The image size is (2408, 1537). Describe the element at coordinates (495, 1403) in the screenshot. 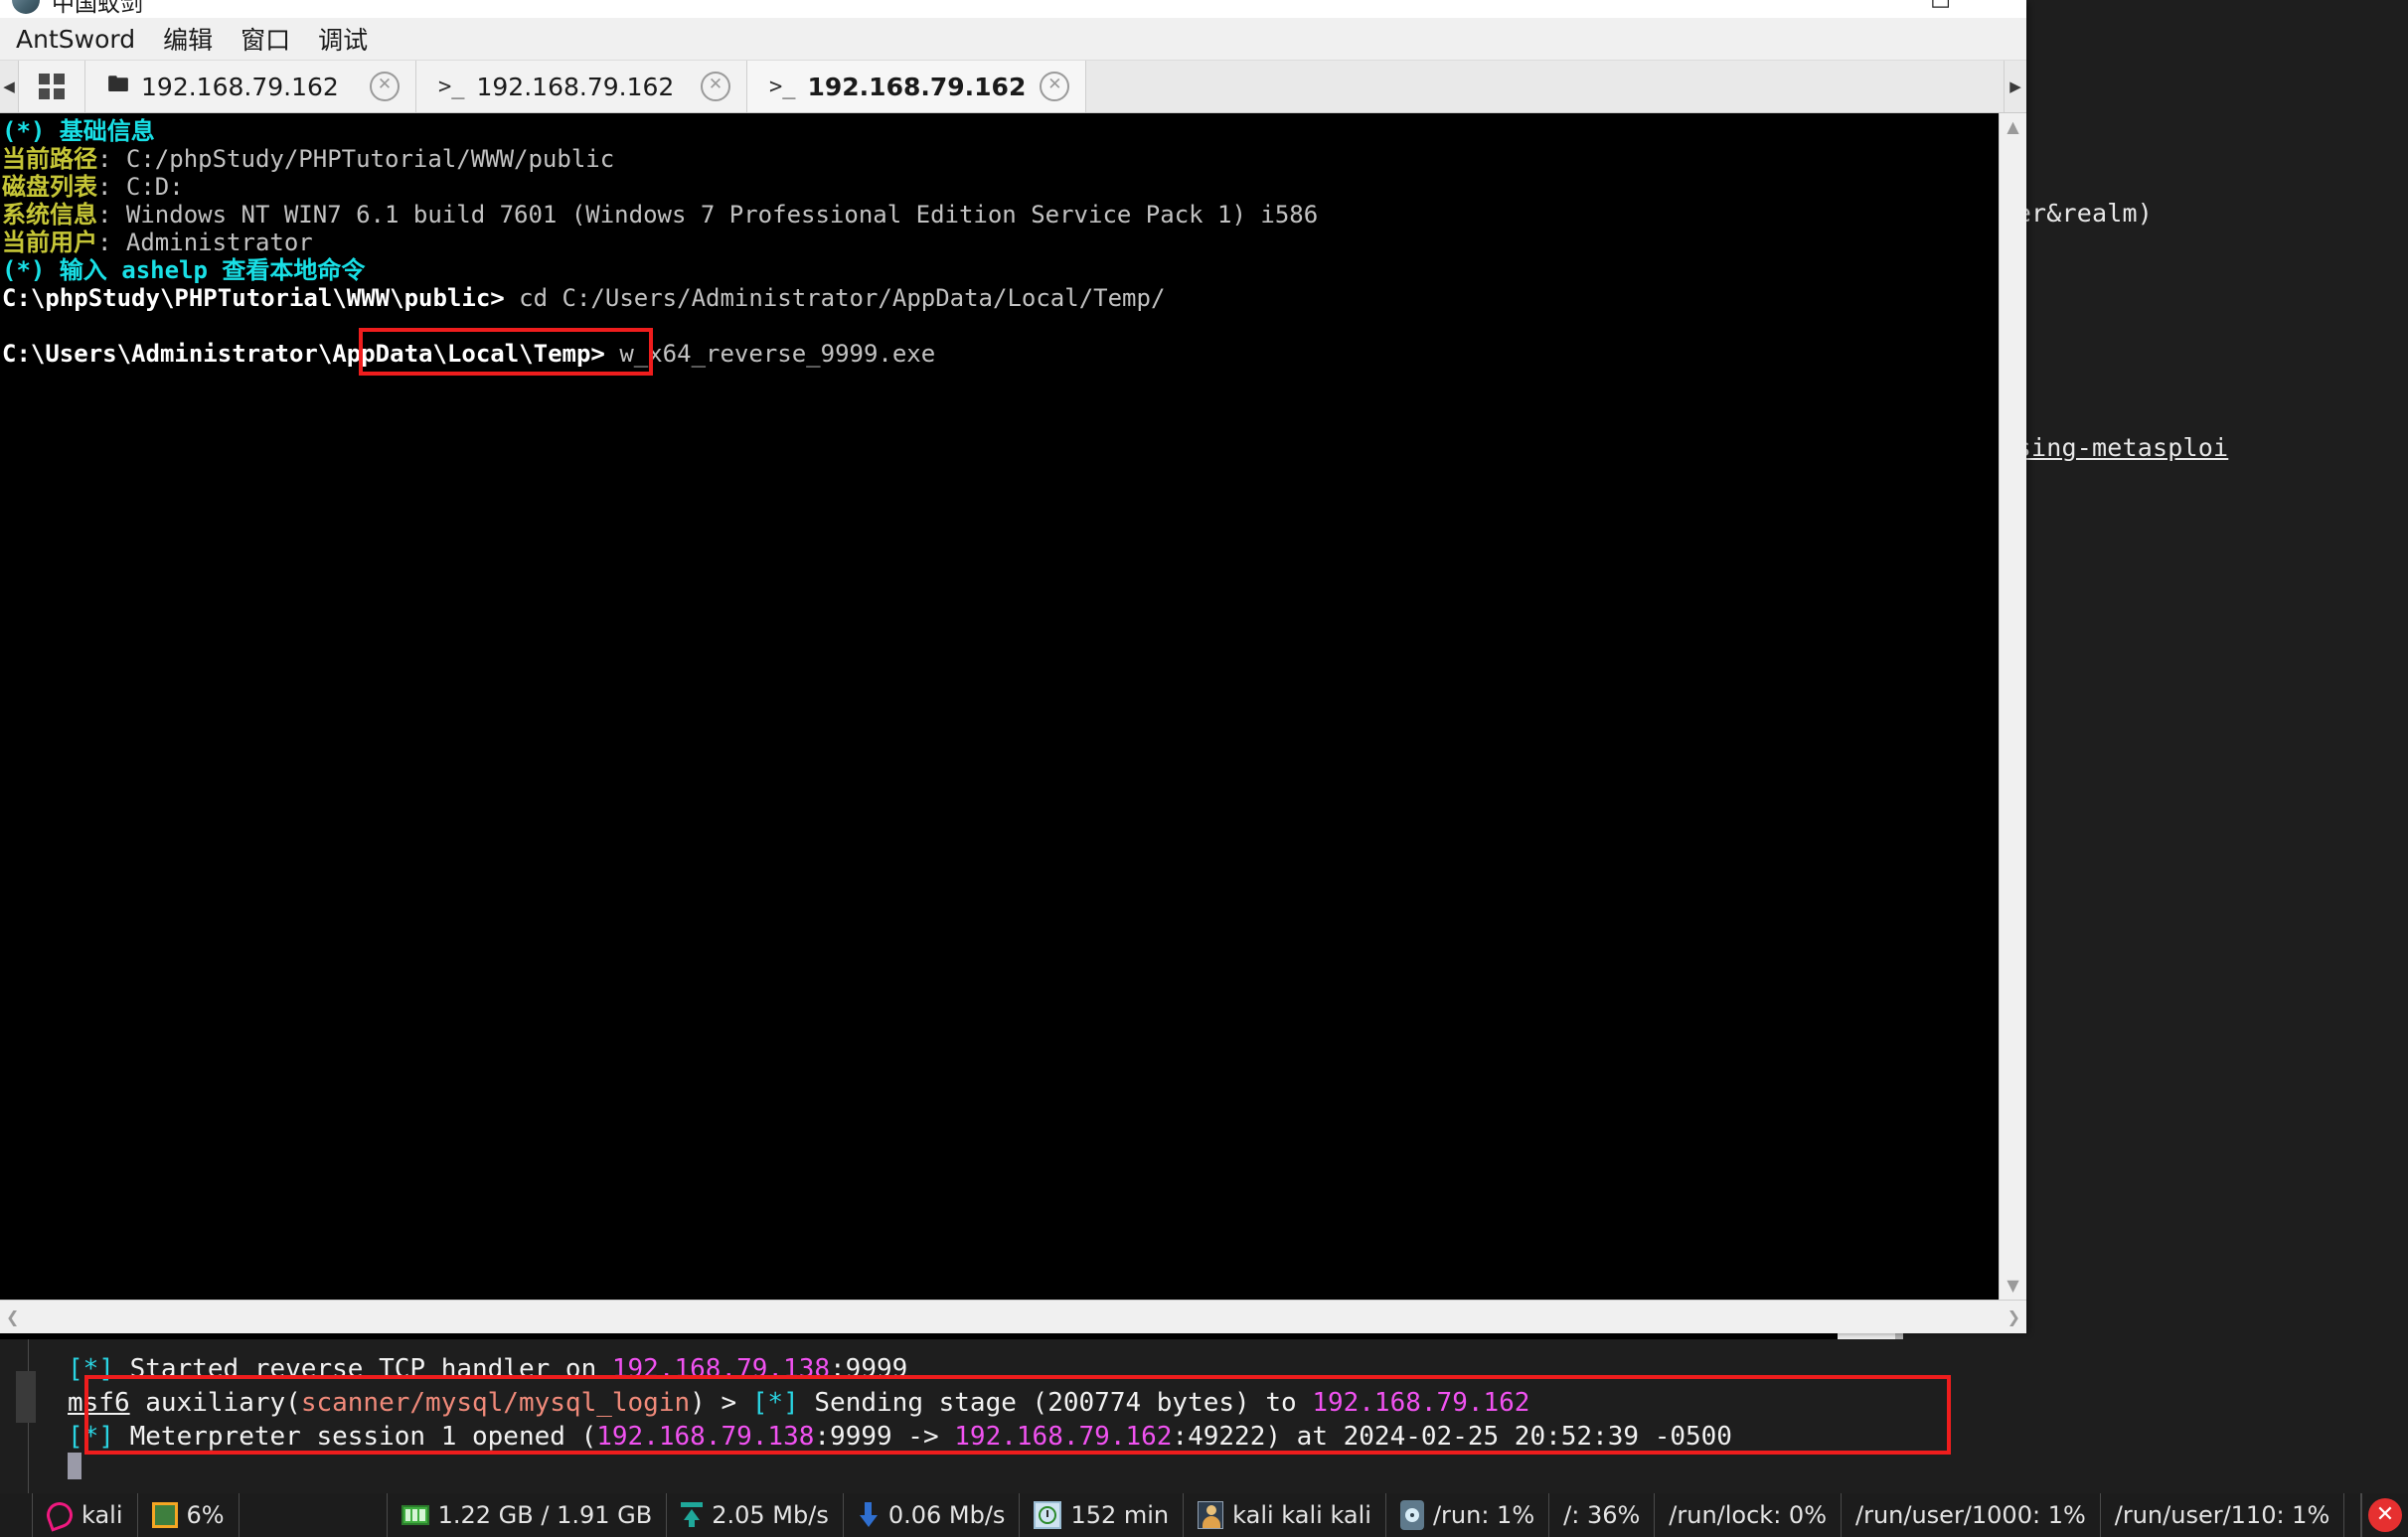

I see `msfconsole-text: scanner/mysql/mysql_login` at that location.